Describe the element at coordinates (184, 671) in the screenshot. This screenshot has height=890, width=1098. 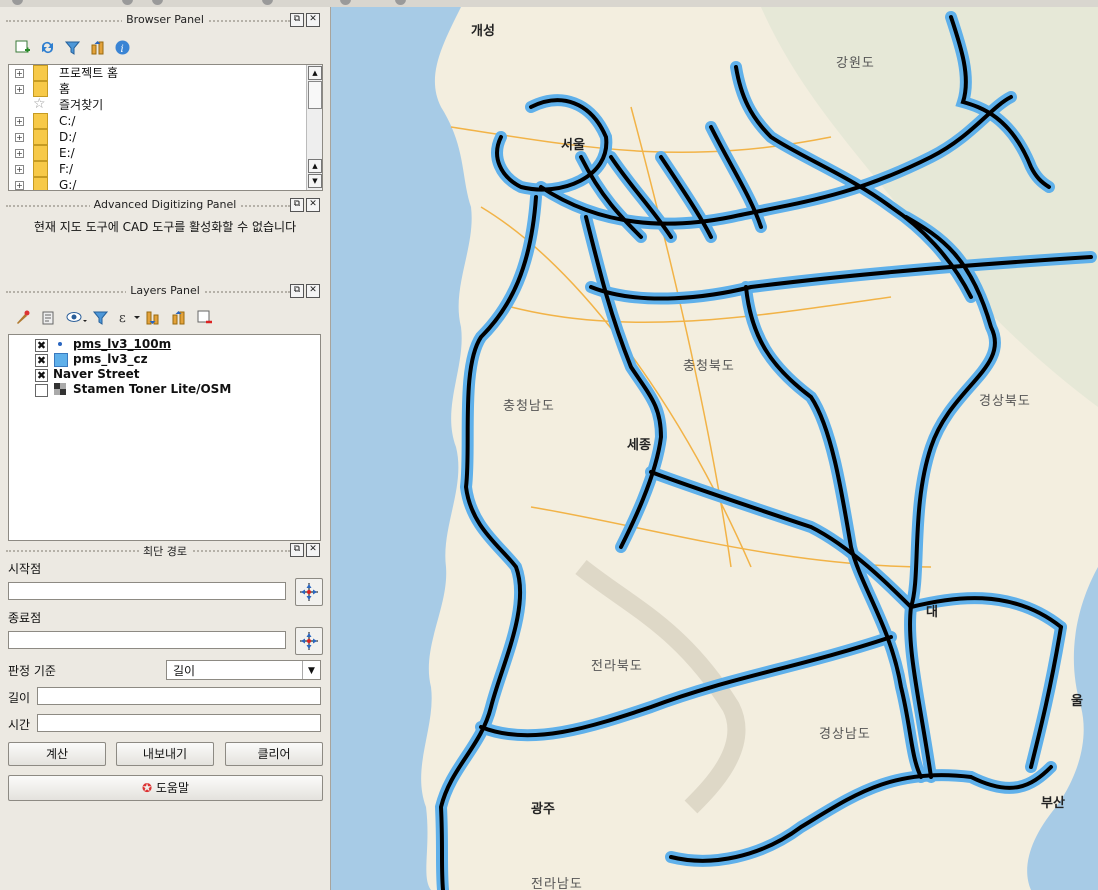
I see `criterion-value: 길이` at that location.